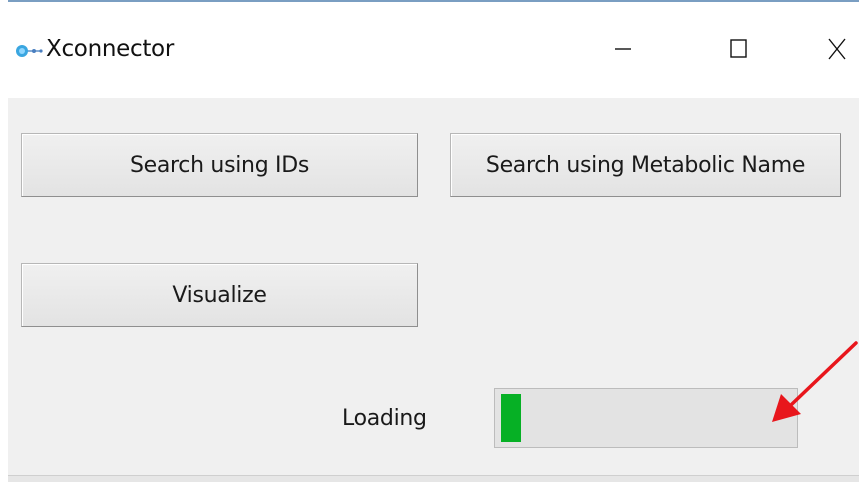 This screenshot has width=859, height=482. I want to click on progress-fill, so click(511, 418).